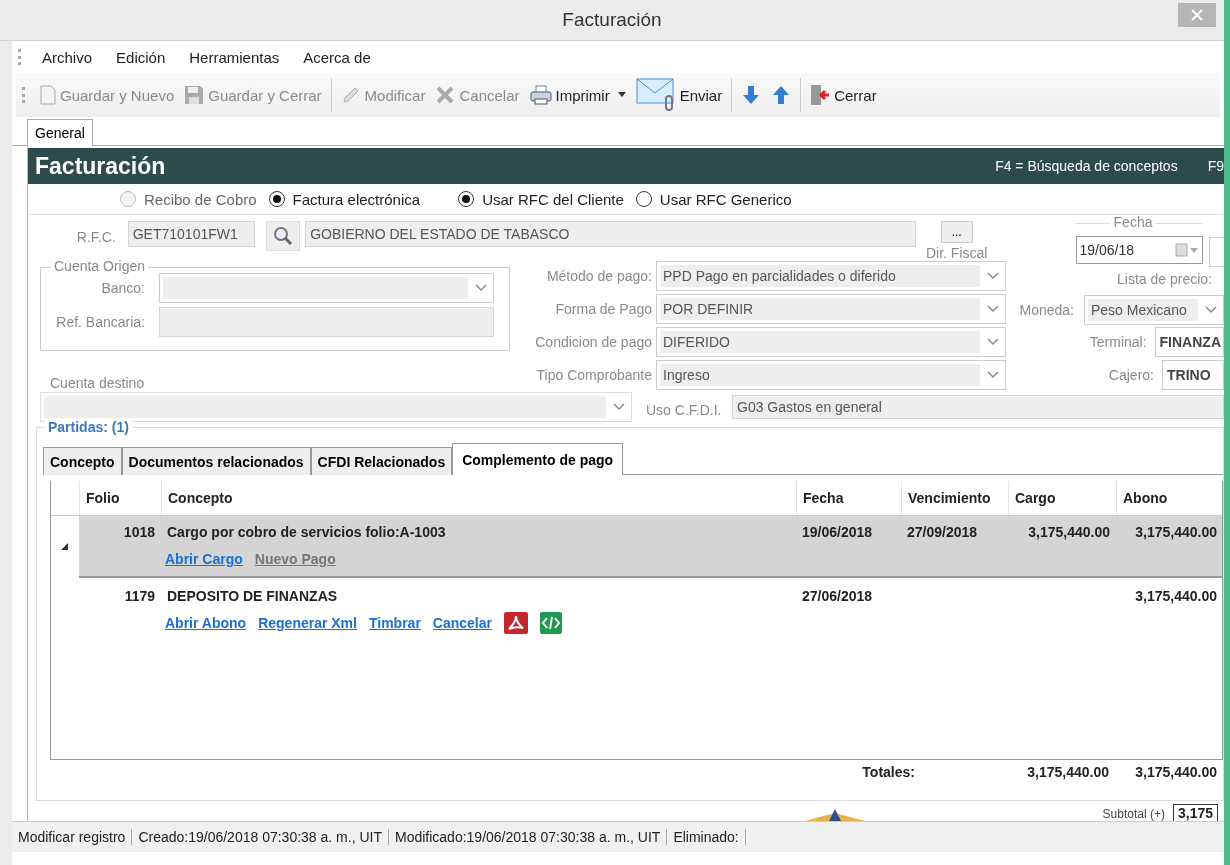  Describe the element at coordinates (954, 498) in the screenshot. I see `column-header: Vencimiento` at that location.